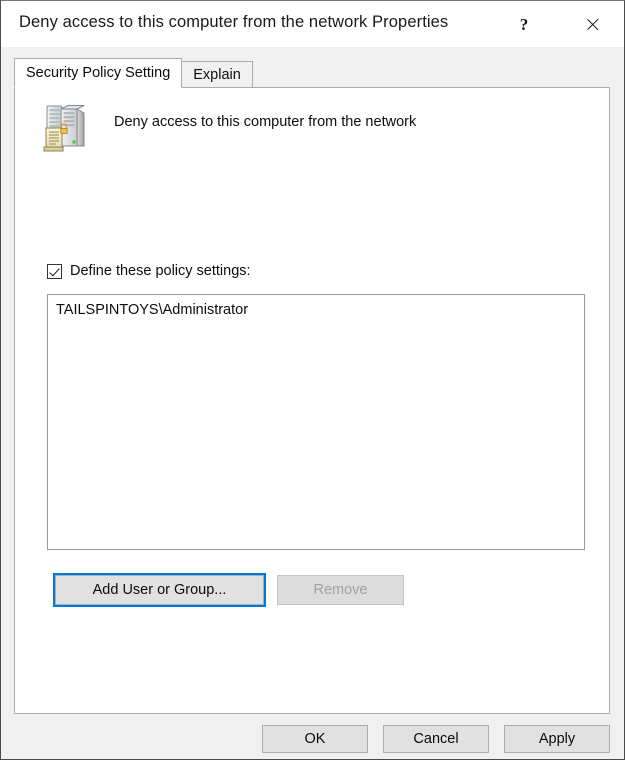 The width and height of the screenshot is (625, 760). I want to click on define-policy-settings-label: Define these policy settings:, so click(160, 271).